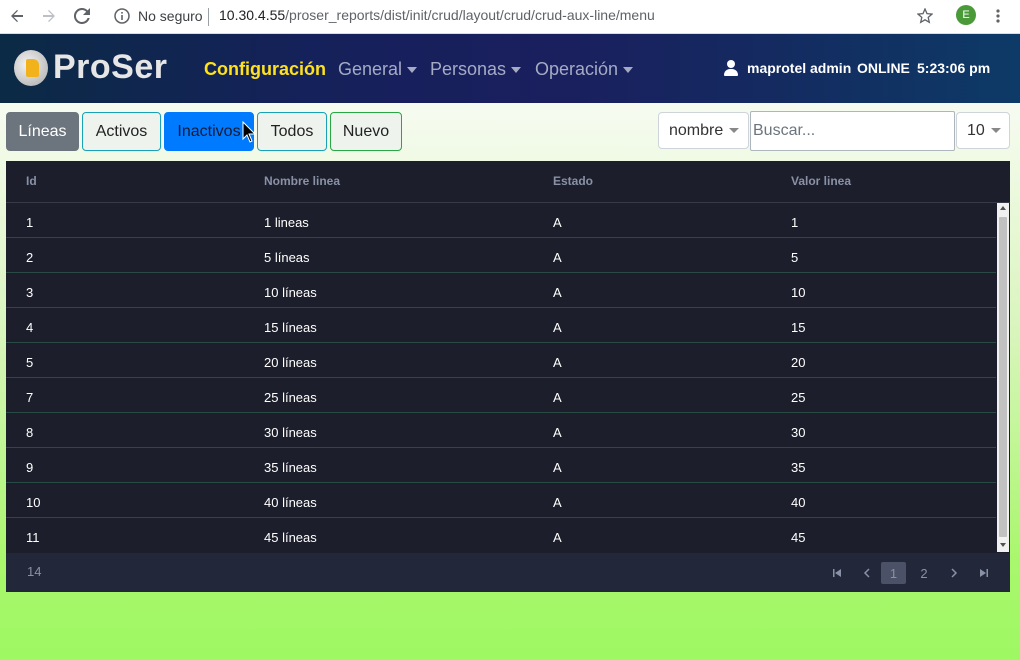 This screenshot has width=1020, height=660. Describe the element at coordinates (867, 573) in the screenshot. I see `prev-page-icon` at that location.